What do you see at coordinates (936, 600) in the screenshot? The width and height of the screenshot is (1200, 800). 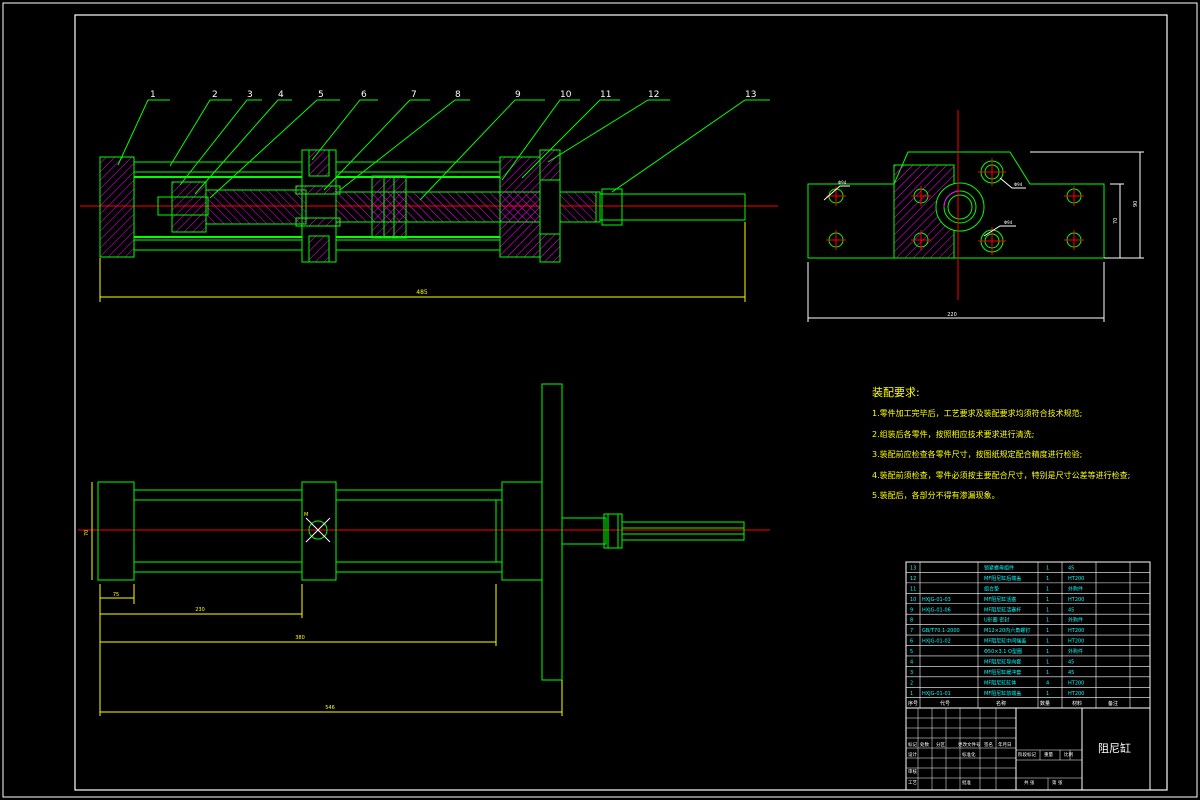 I see `bom-cell-code: HXJG-01-03` at bounding box center [936, 600].